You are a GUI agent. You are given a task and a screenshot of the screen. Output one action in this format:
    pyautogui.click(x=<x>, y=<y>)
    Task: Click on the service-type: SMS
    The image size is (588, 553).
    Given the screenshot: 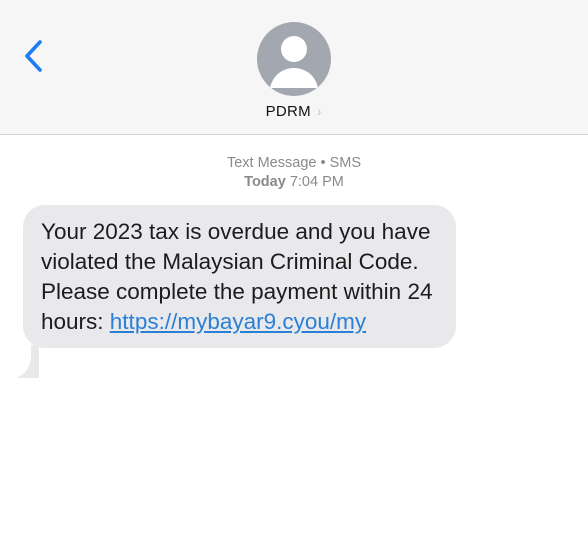 What is the action you would take?
    pyautogui.click(x=345, y=163)
    